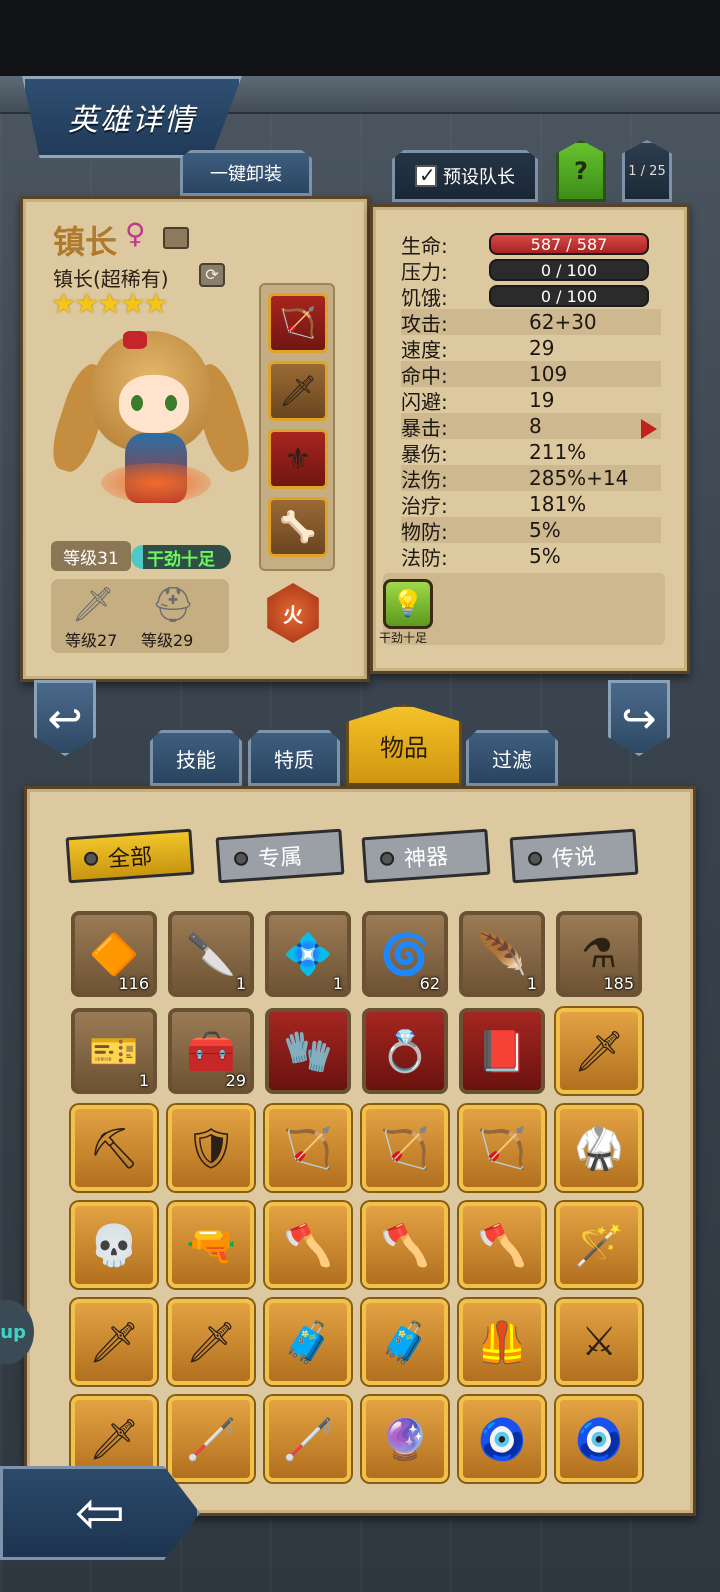  I want to click on slot-sword-icon: 🗡, so click(298, 391).